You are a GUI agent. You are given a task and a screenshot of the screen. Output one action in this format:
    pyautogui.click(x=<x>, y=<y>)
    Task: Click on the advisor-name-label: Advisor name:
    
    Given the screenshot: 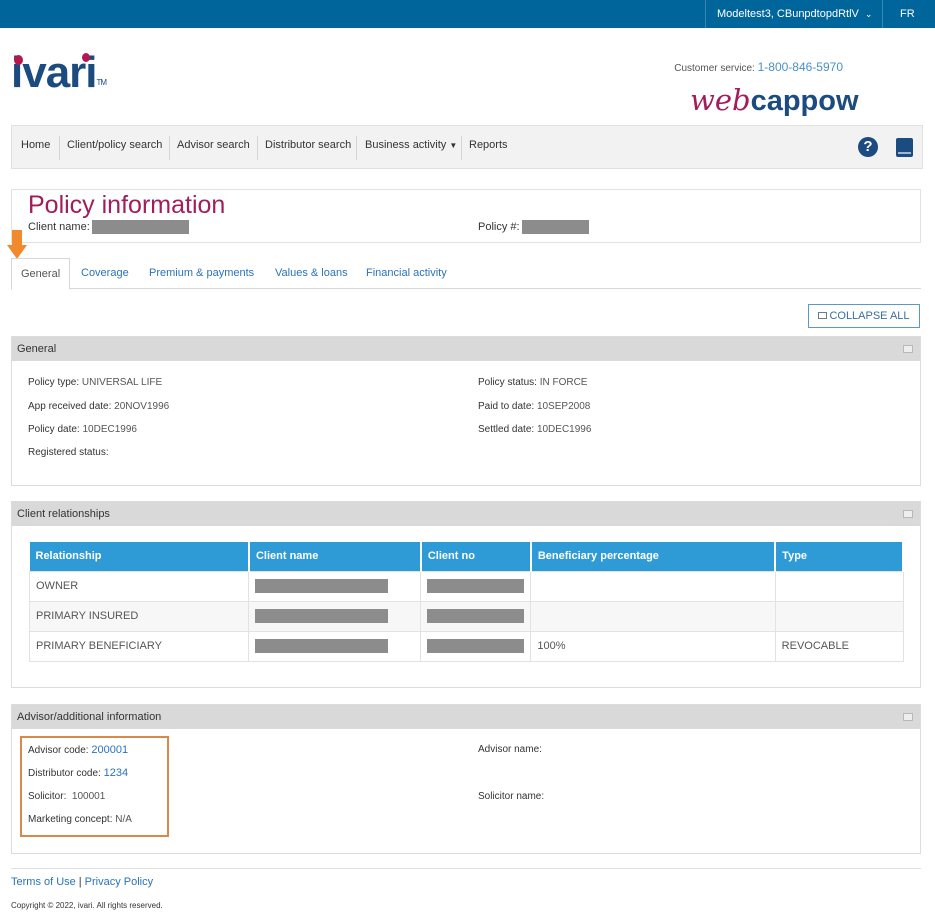 What is the action you would take?
    pyautogui.click(x=510, y=749)
    